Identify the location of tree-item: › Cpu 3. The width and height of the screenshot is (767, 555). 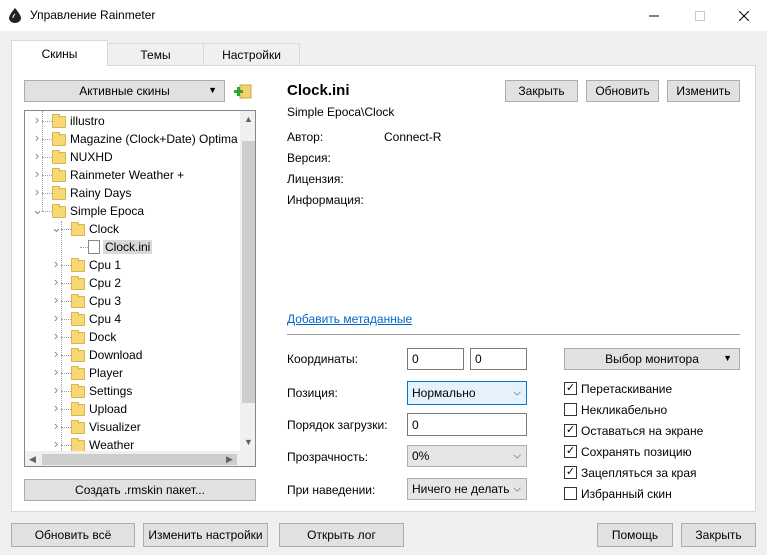
(132, 301).